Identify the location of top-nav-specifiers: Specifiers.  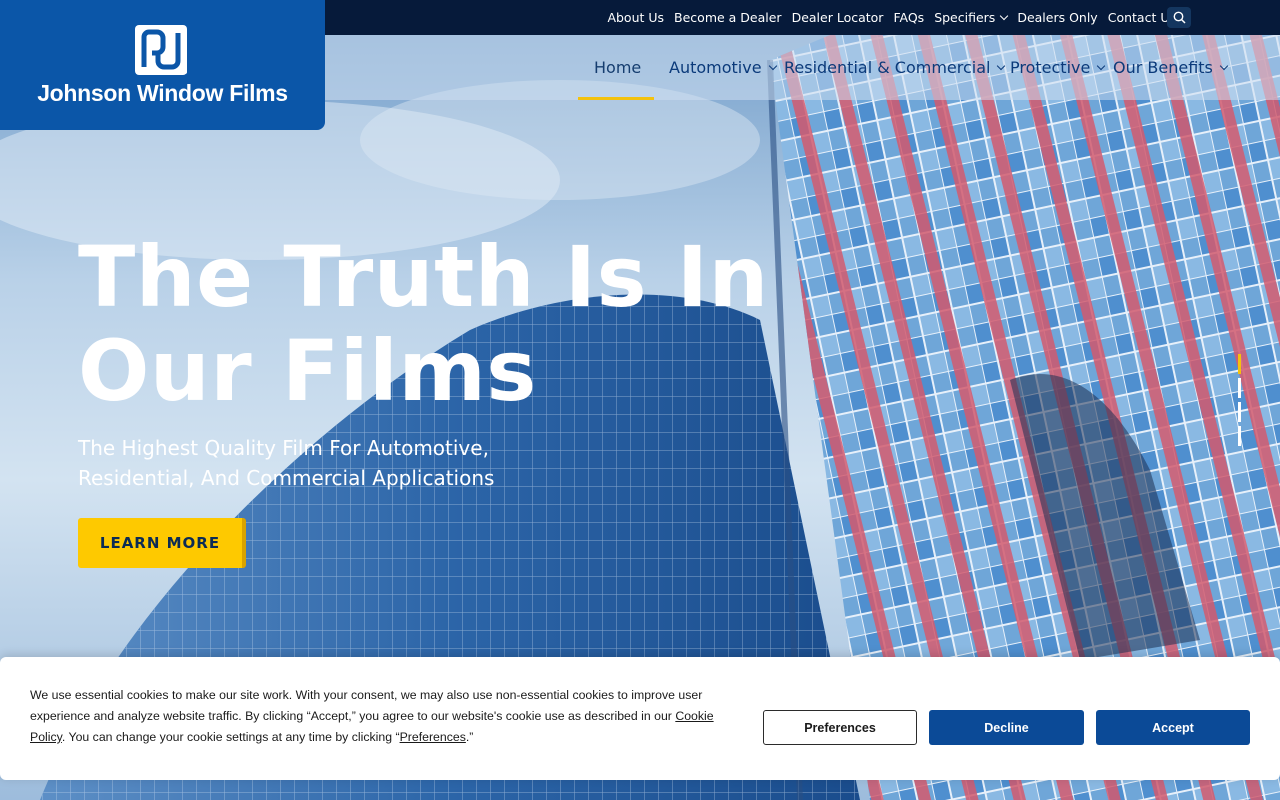
(971, 17).